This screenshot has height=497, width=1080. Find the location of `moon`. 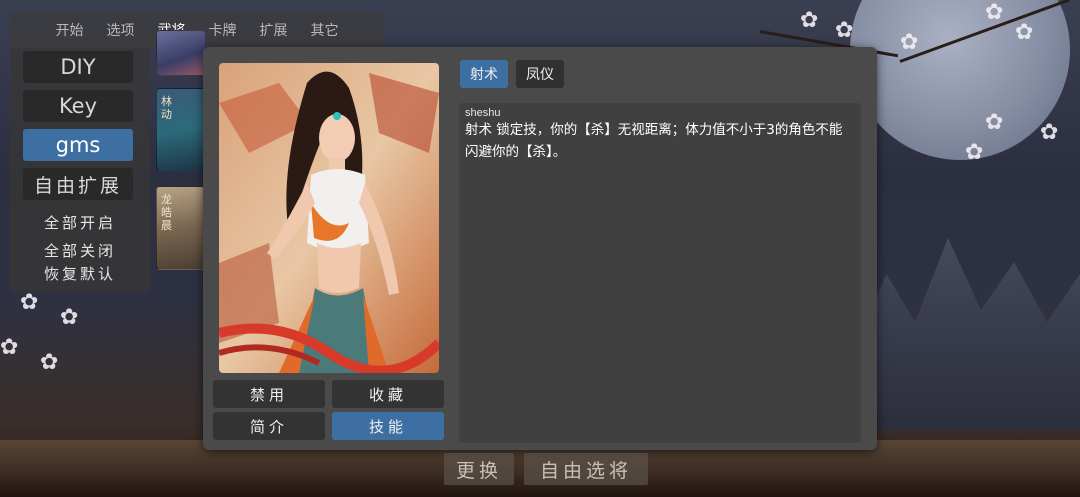

moon is located at coordinates (960, 80).